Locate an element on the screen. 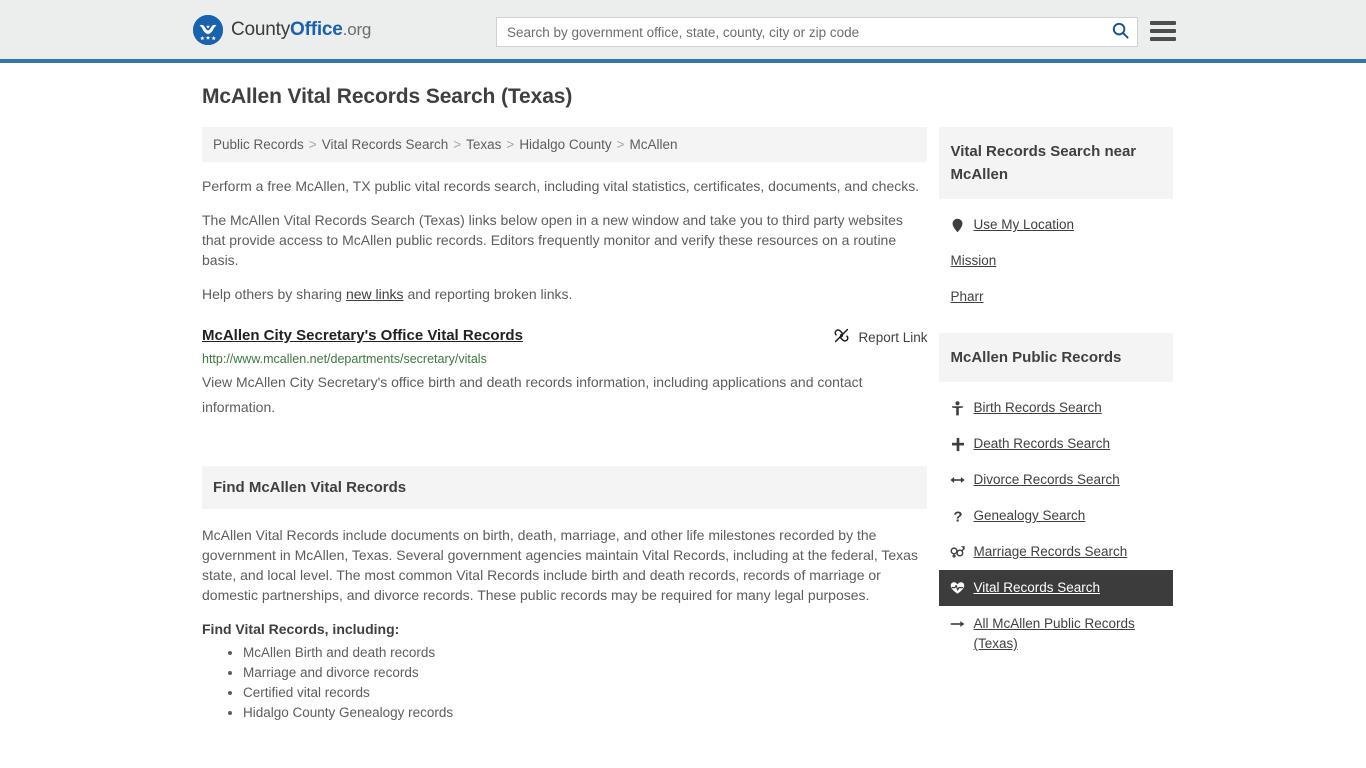  sidebar-item-death-records-search: Death Records Search is located at coordinates (1056, 444).